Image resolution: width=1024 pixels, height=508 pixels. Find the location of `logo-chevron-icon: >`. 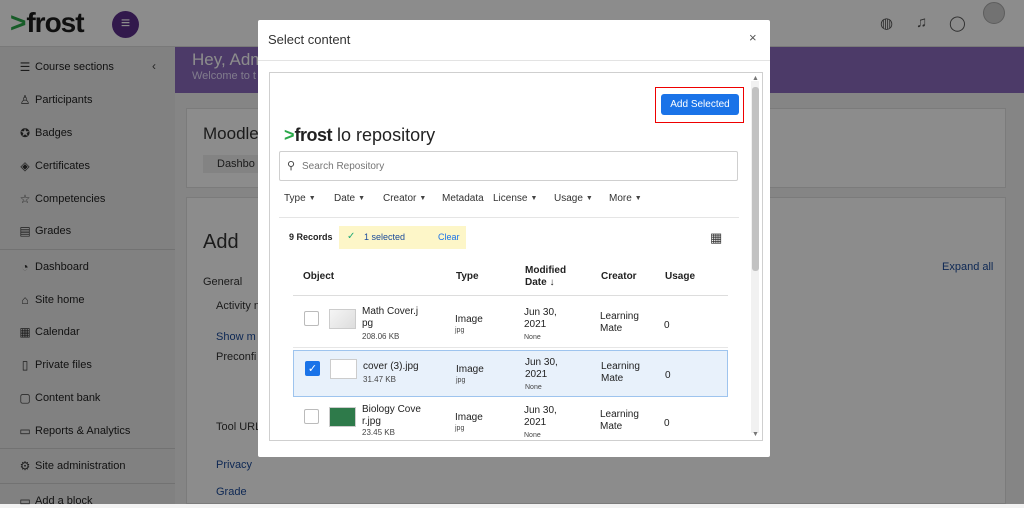

logo-chevron-icon: > is located at coordinates (289, 135).